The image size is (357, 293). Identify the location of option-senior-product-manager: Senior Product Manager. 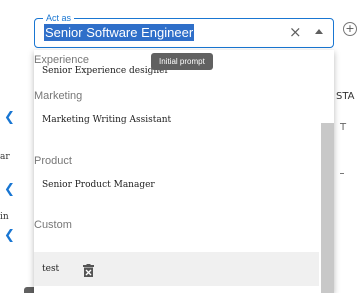
(176, 185).